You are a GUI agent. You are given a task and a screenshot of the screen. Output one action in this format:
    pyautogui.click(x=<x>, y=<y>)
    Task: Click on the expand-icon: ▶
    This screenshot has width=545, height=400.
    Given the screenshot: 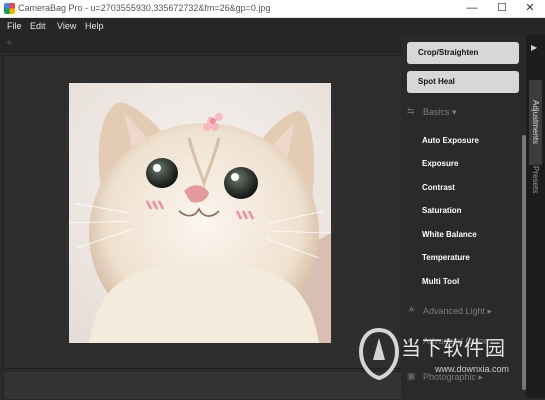 What is the action you would take?
    pyautogui.click(x=534, y=47)
    